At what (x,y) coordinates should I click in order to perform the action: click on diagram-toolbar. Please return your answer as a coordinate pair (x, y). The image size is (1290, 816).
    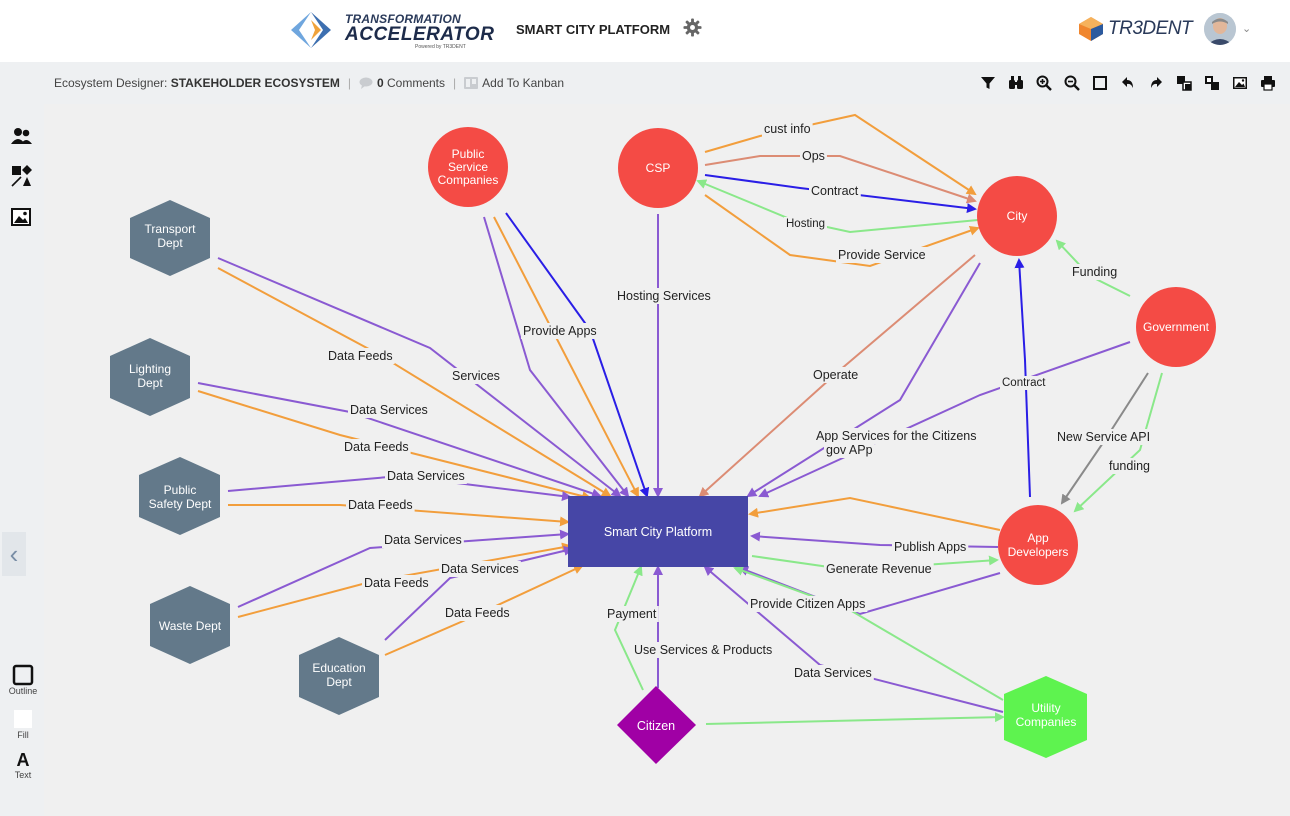
    Looking at the image, I should click on (1128, 83).